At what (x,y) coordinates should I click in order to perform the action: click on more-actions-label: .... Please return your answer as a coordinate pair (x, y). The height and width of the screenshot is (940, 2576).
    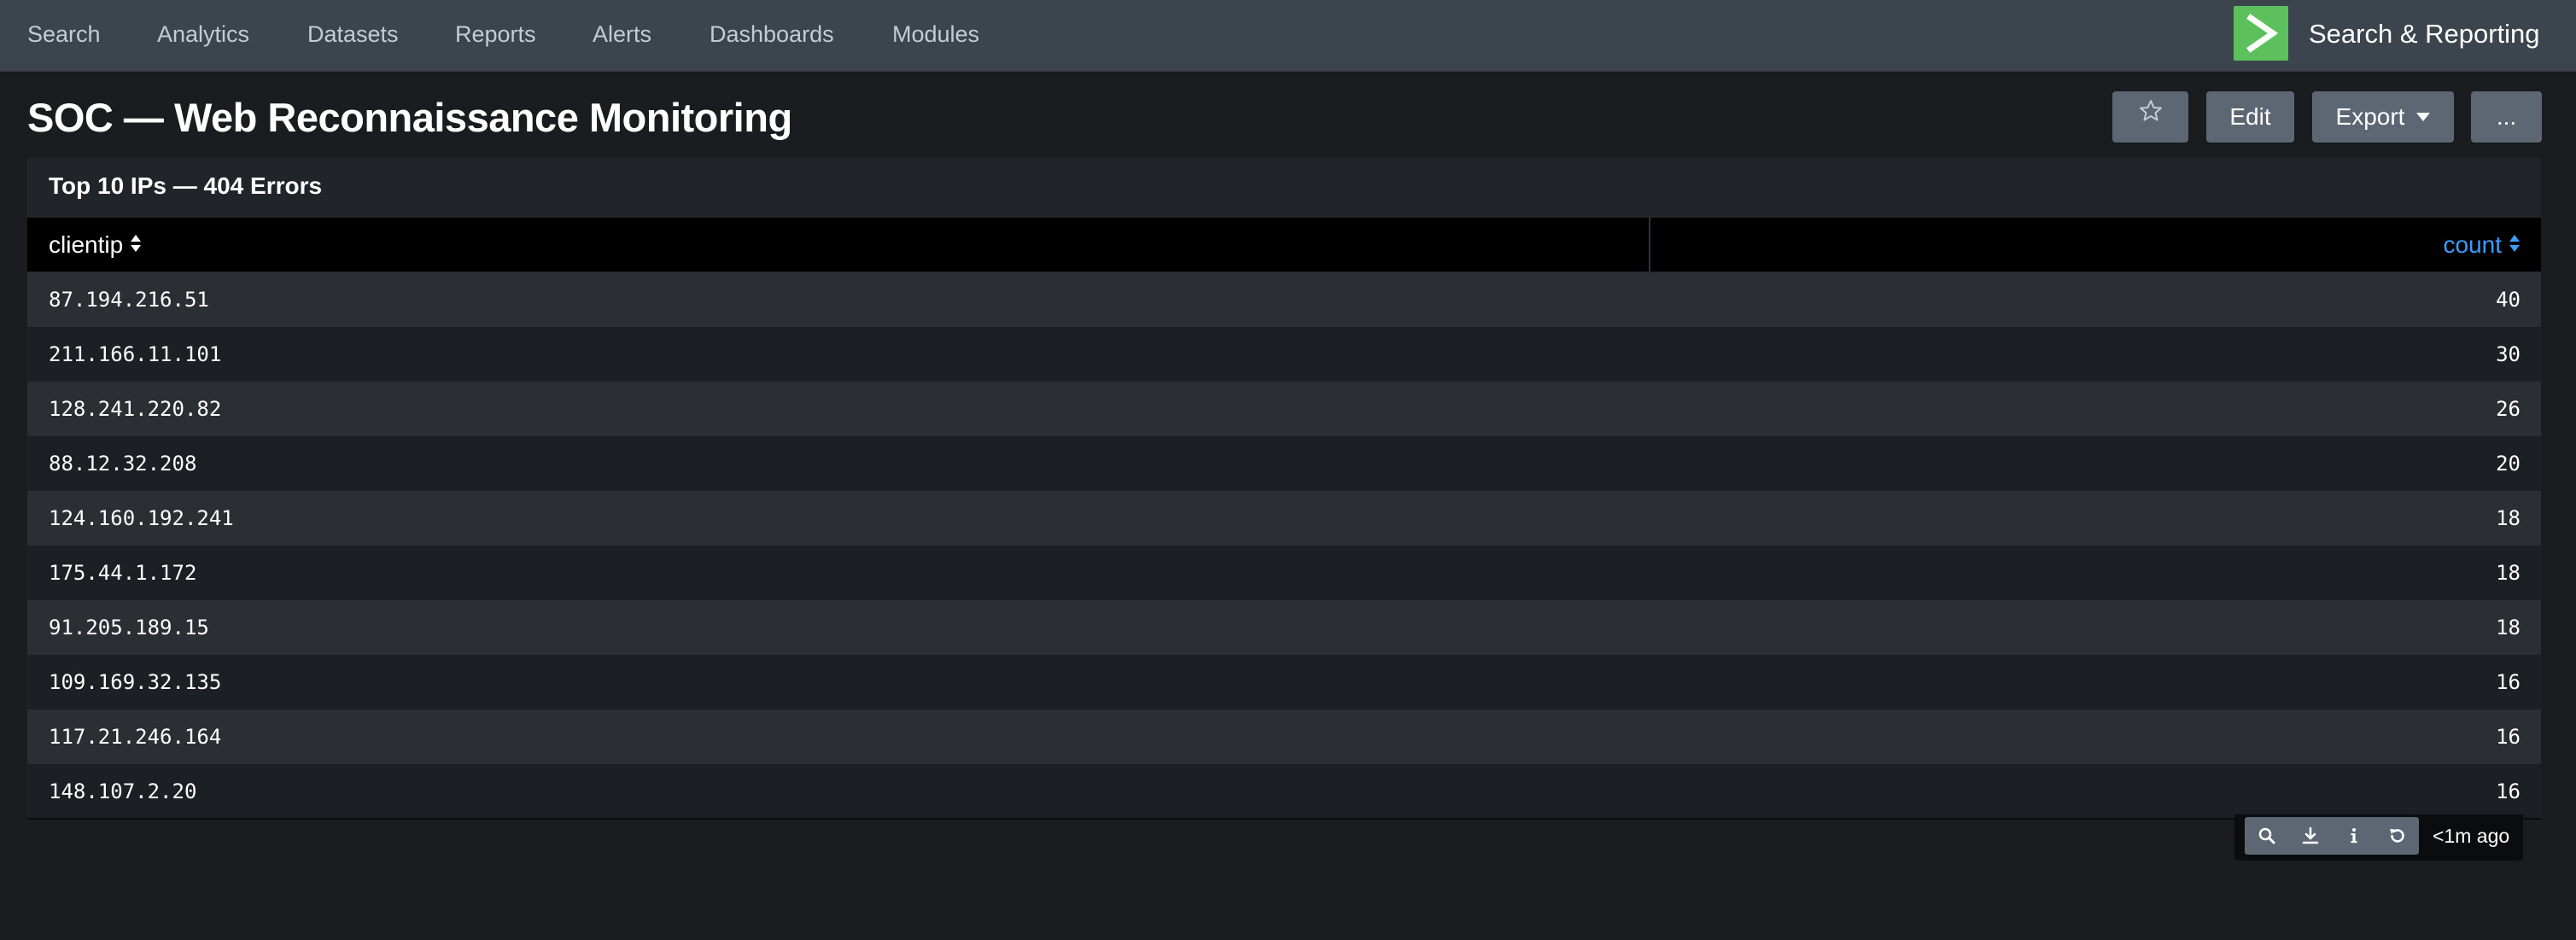
    Looking at the image, I should click on (2506, 116).